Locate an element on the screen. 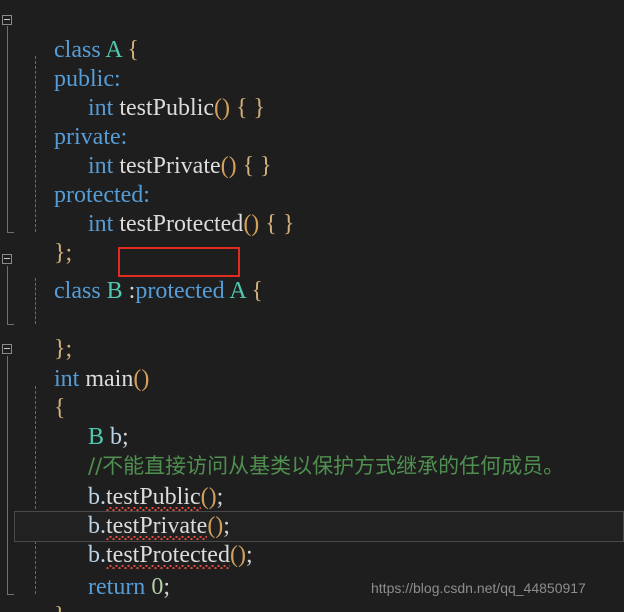 Image resolution: width=624 pixels, height=612 pixels. code-line-comment-chinese: //不能直接访问从基类以保护方式继承的任何成员。 is located at coordinates (312, 449).